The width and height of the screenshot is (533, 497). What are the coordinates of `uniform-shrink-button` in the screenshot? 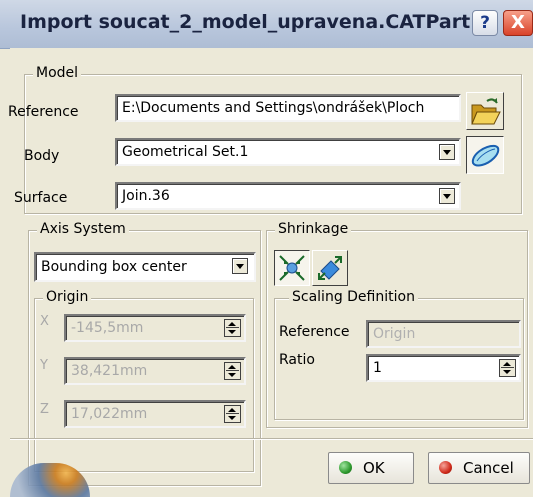 It's located at (292, 268).